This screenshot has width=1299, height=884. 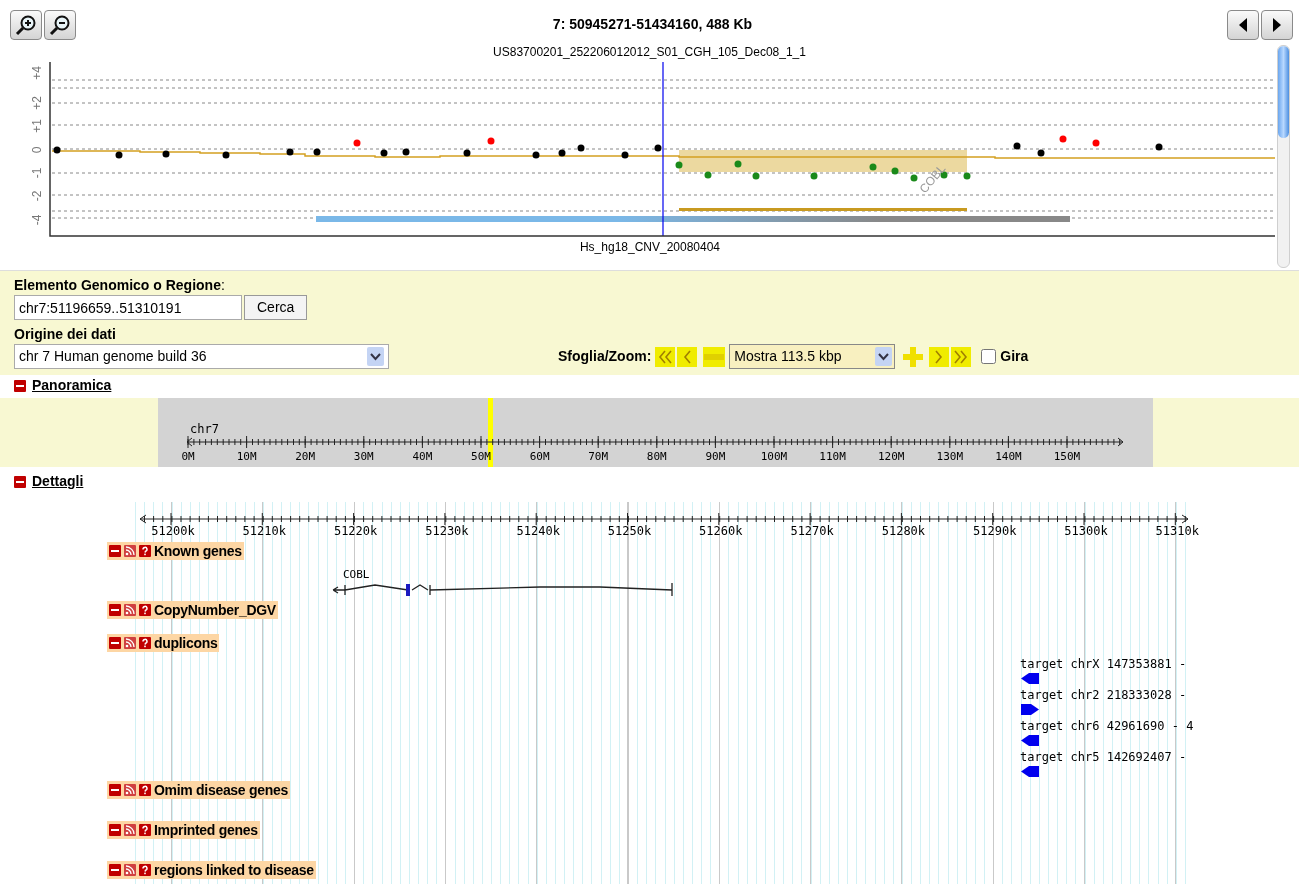 I want to click on duplicon-label: target chr5 142692407 -, so click(x=1104, y=757).